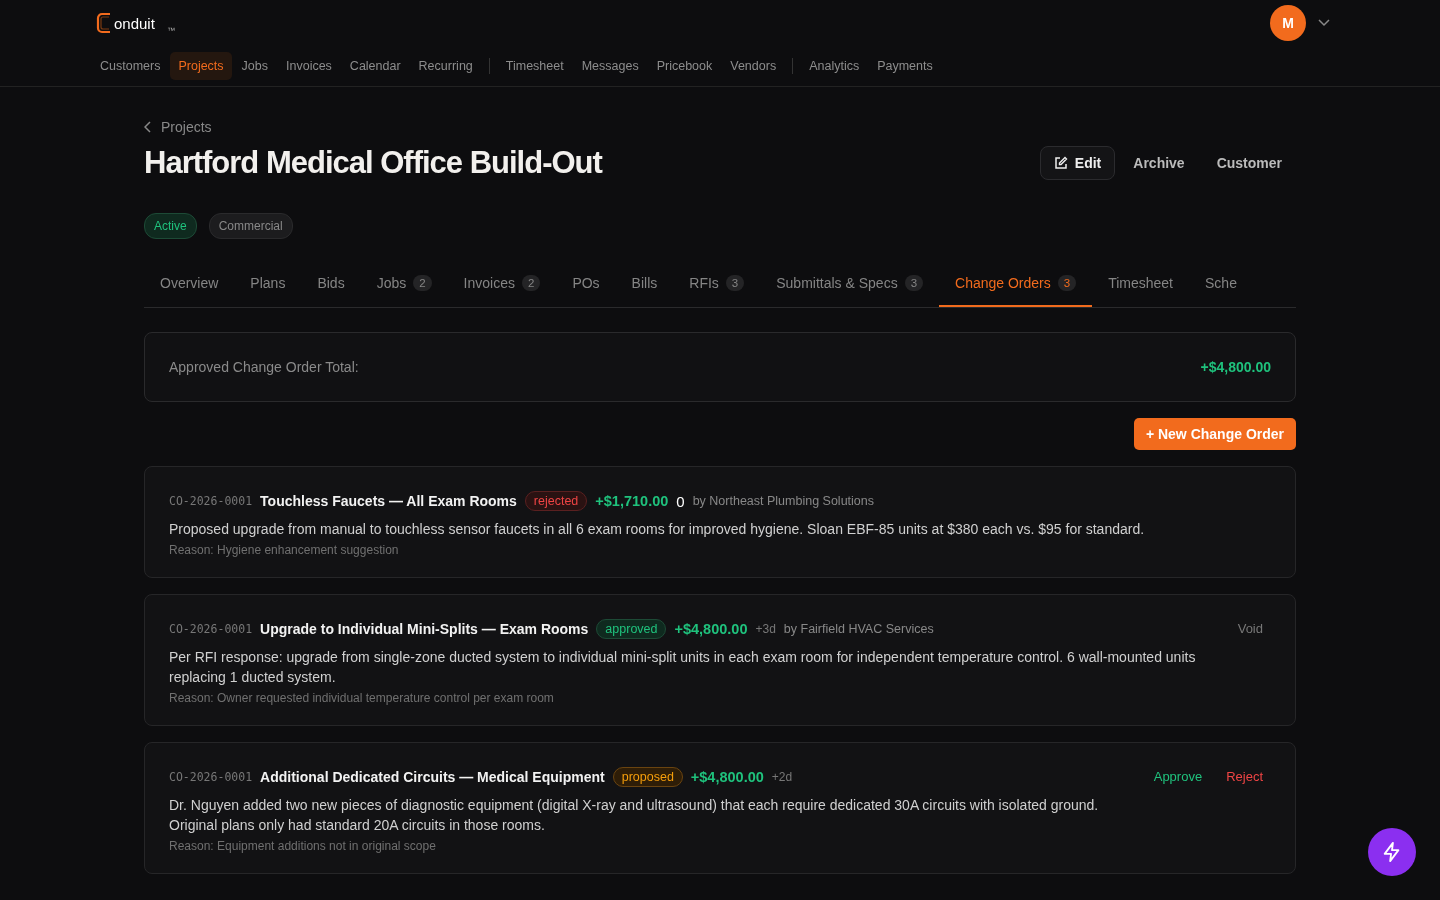  Describe the element at coordinates (1178, 776) in the screenshot. I see `change-order-action-button: Approve` at that location.